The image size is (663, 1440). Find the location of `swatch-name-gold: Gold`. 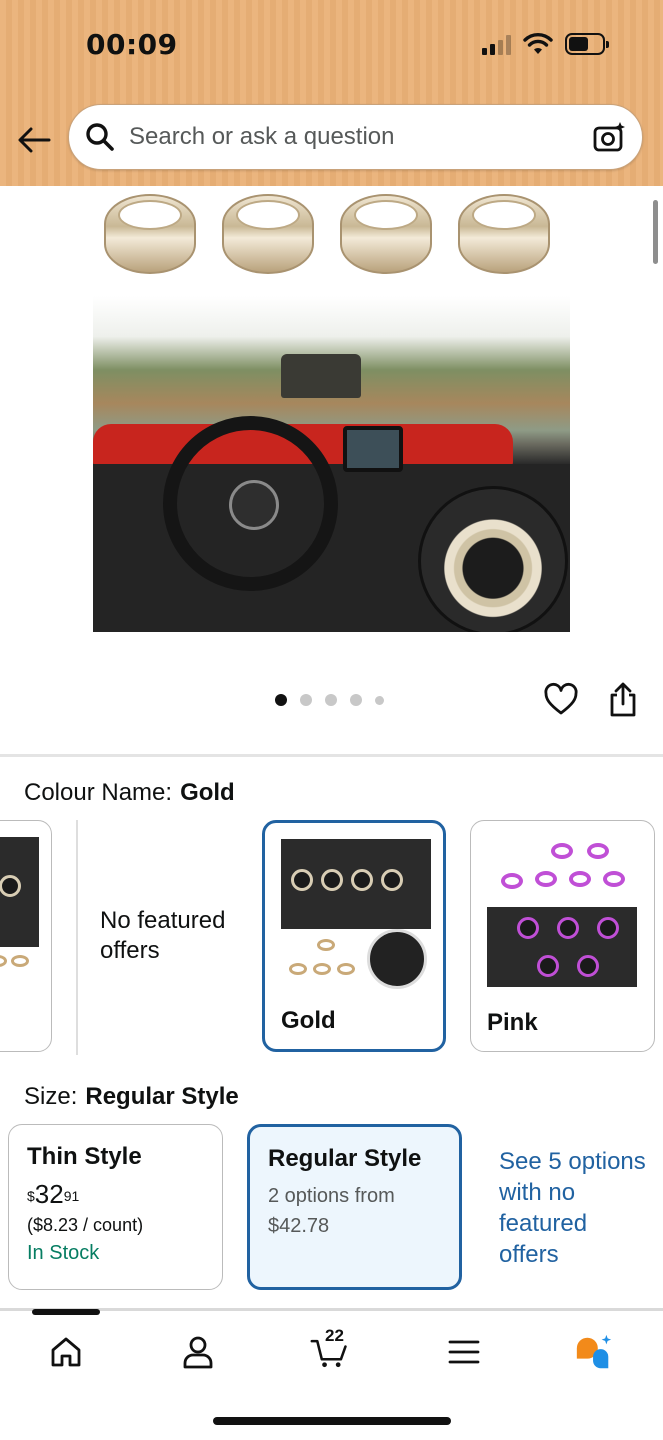

swatch-name-gold: Gold is located at coordinates (308, 1020).